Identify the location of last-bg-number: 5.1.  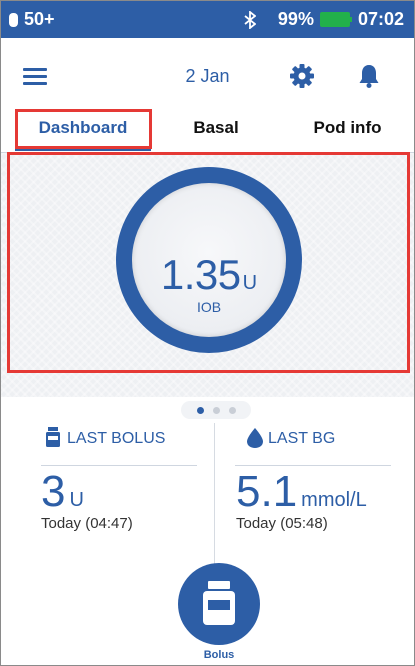
(267, 491).